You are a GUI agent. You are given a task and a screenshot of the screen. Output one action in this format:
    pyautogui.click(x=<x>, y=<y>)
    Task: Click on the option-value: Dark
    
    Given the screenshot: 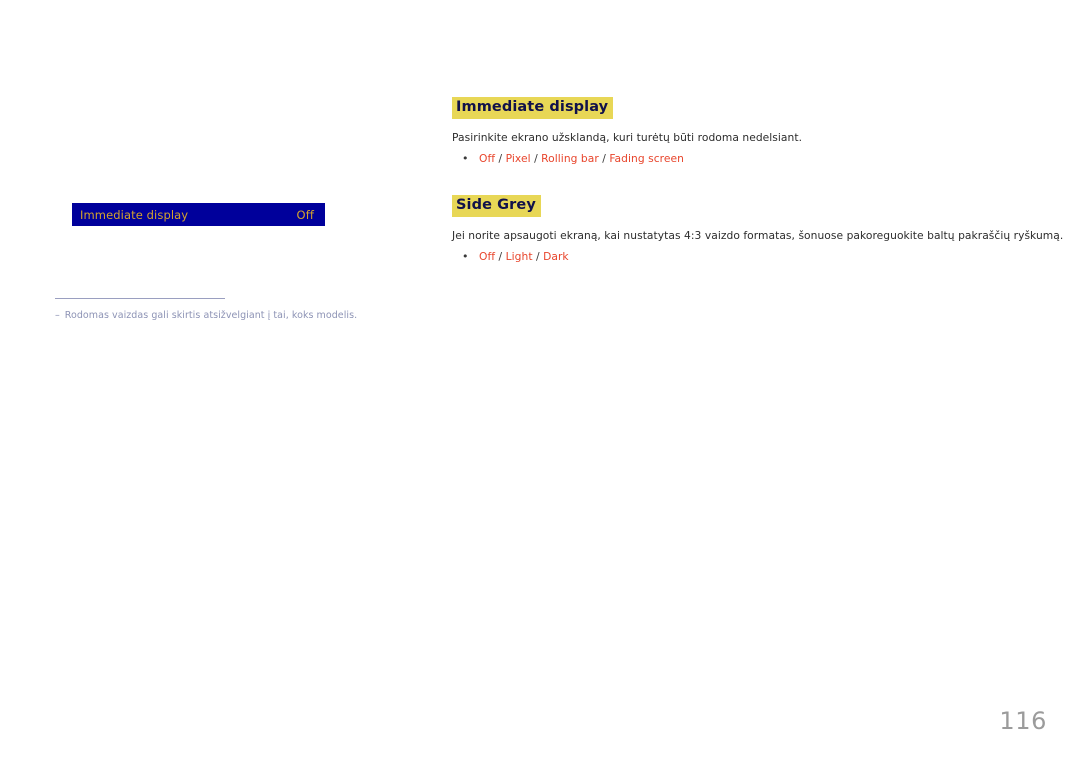 What is the action you would take?
    pyautogui.click(x=556, y=256)
    